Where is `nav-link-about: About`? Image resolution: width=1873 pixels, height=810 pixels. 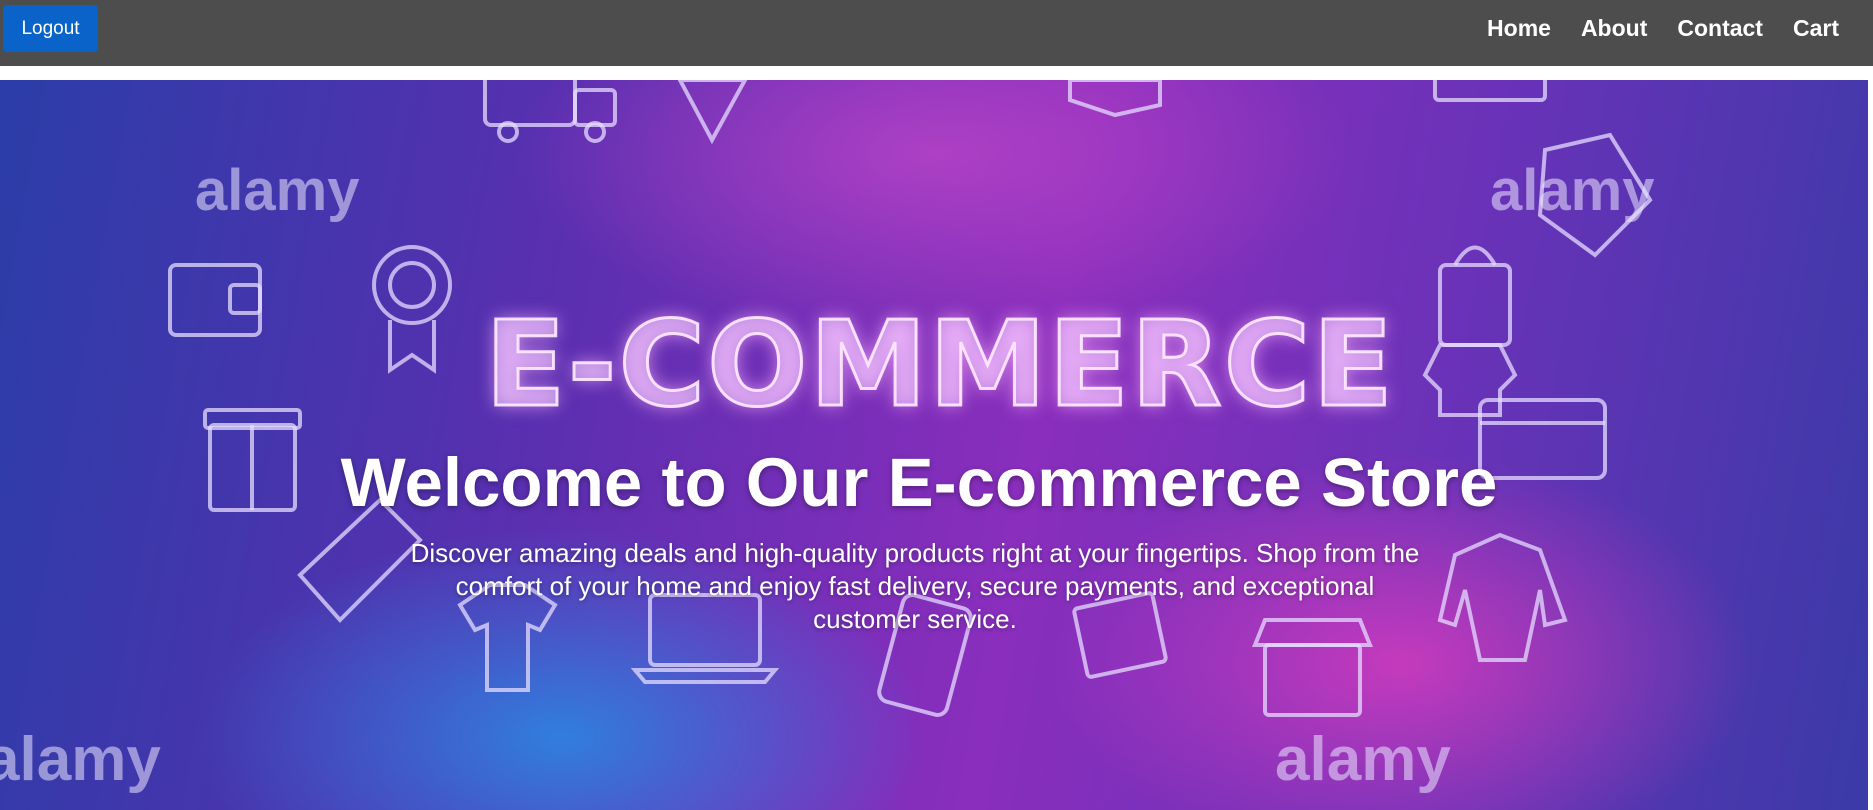 nav-link-about: About is located at coordinates (1614, 28).